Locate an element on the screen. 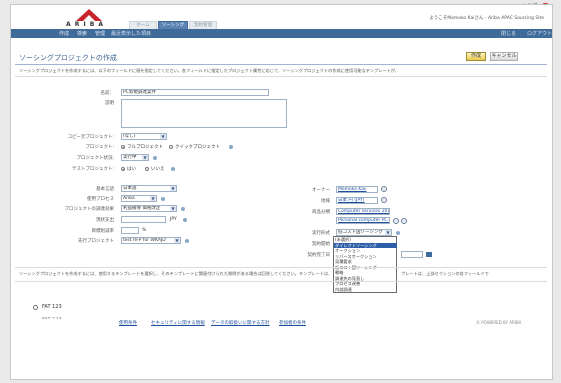  footer-link-terms: 使用条件 is located at coordinates (128, 323).